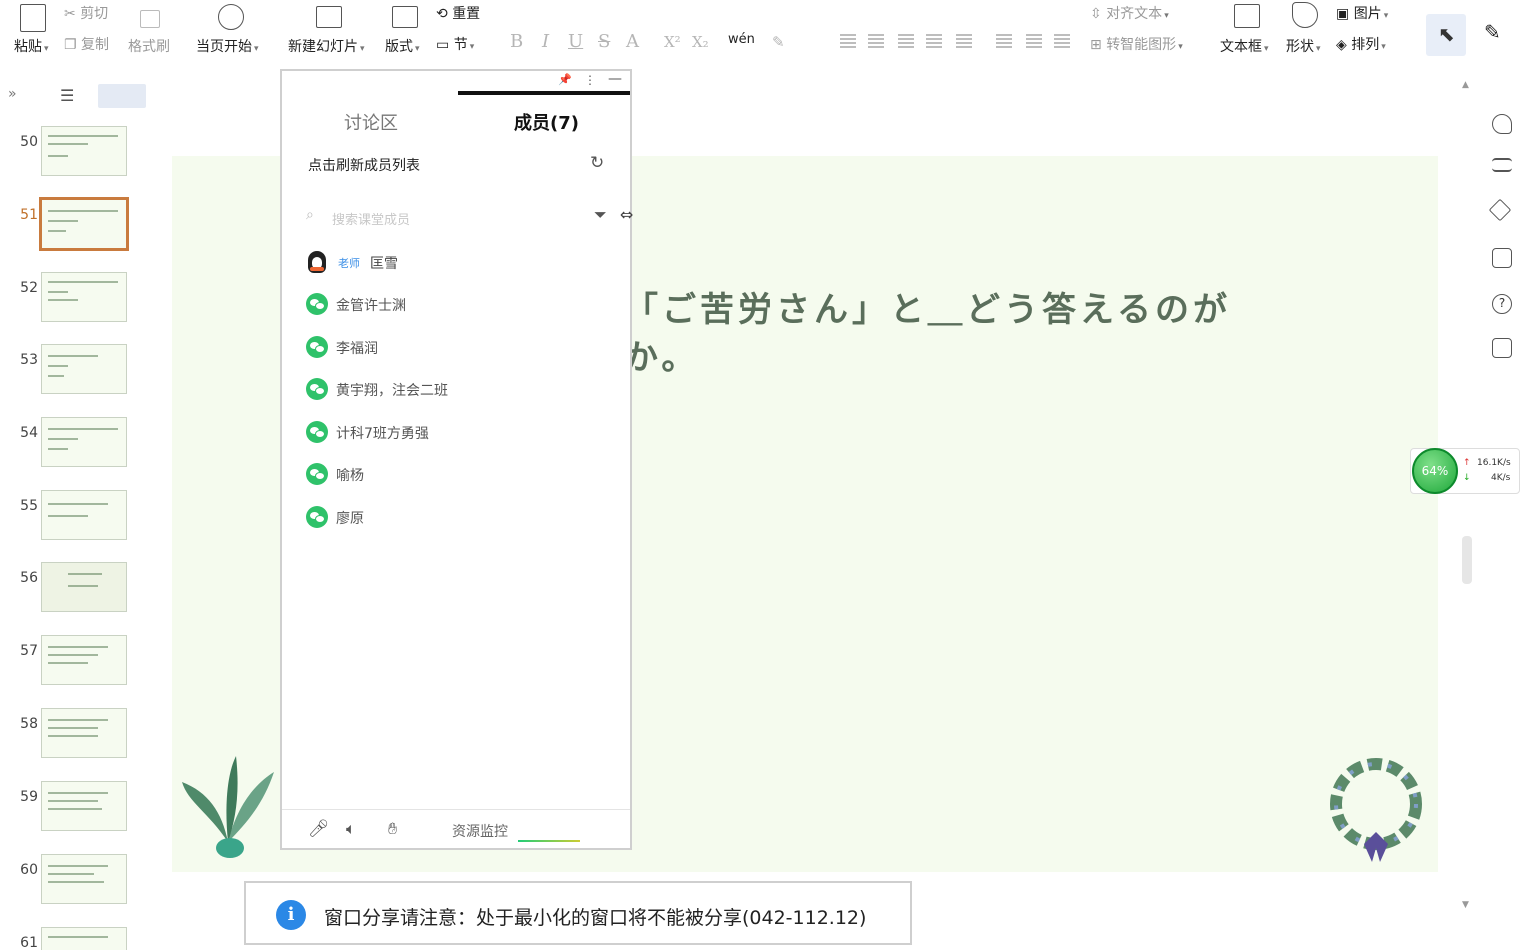 This screenshot has height=950, width=1520. I want to click on help-icon: ?, so click(1502, 304).